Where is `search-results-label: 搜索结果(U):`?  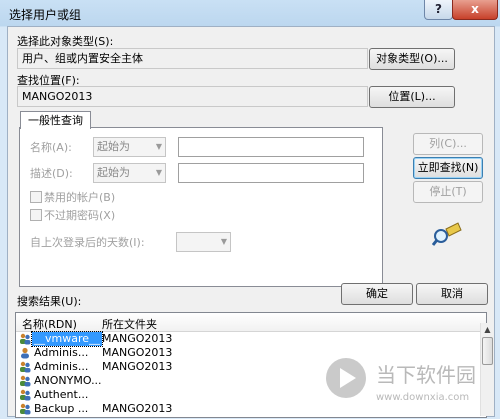
search-results-label: 搜索结果(U): is located at coordinates (49, 301).